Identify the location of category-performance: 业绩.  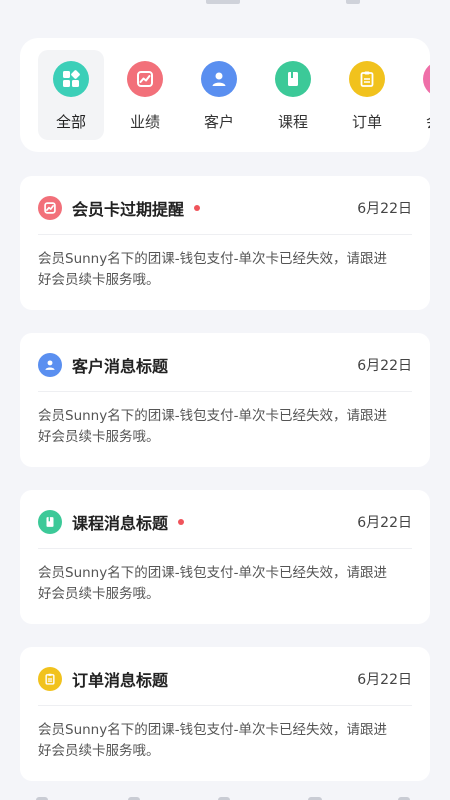
(145, 95).